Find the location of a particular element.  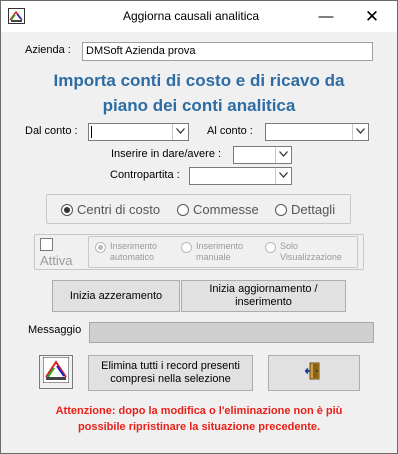

text-caret is located at coordinates (91, 132).